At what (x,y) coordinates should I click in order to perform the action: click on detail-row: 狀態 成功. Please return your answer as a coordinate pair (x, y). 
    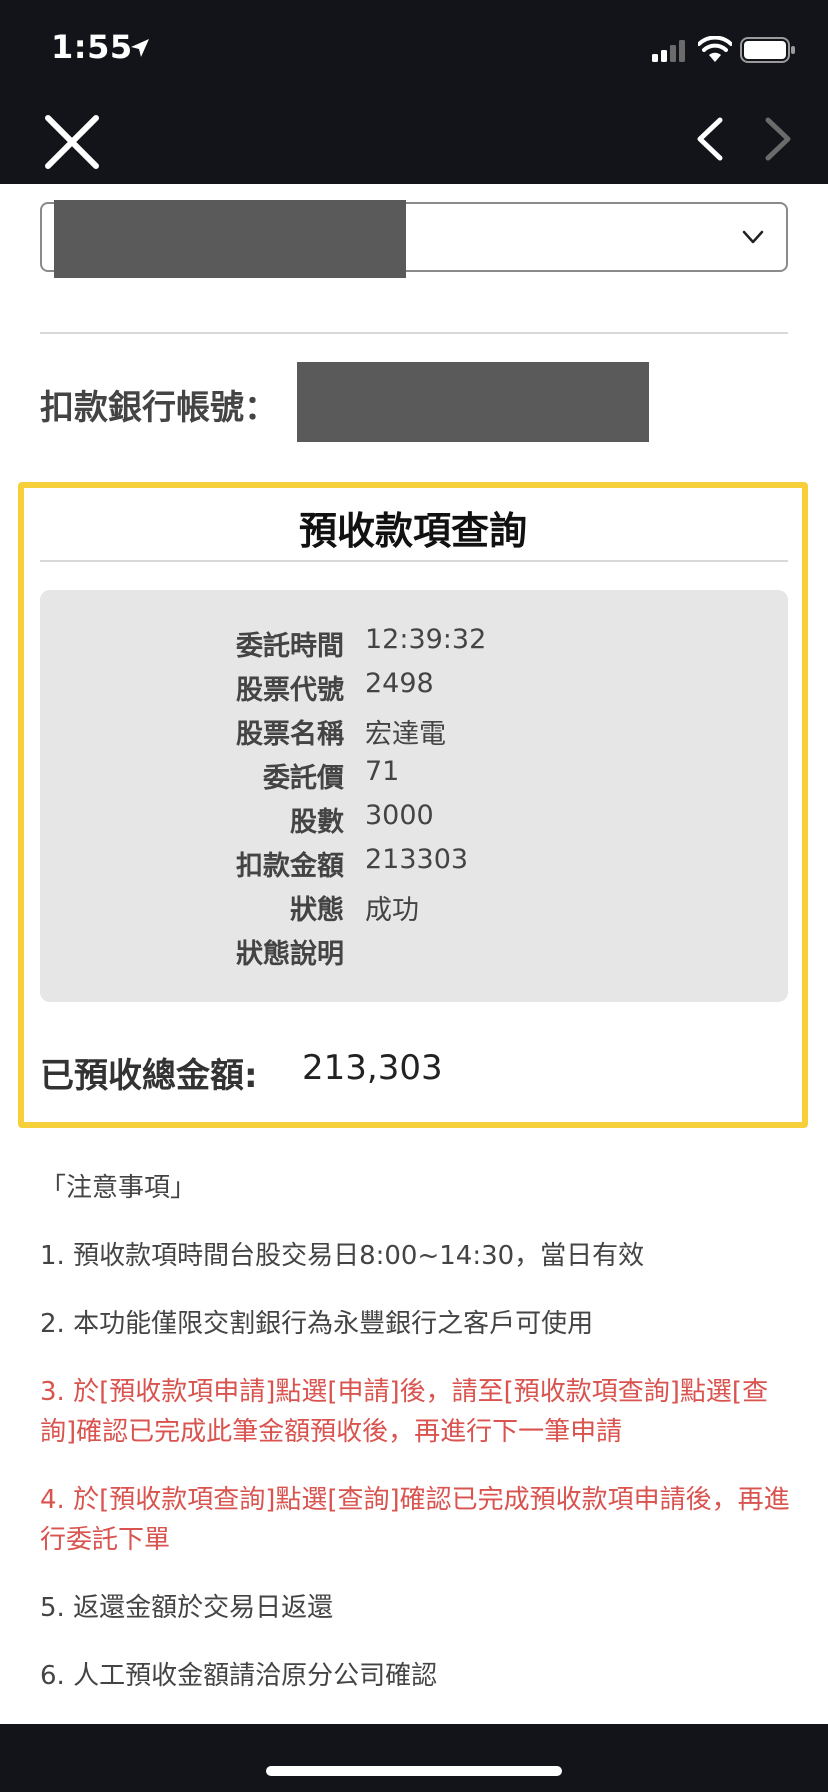
    Looking at the image, I should click on (414, 910).